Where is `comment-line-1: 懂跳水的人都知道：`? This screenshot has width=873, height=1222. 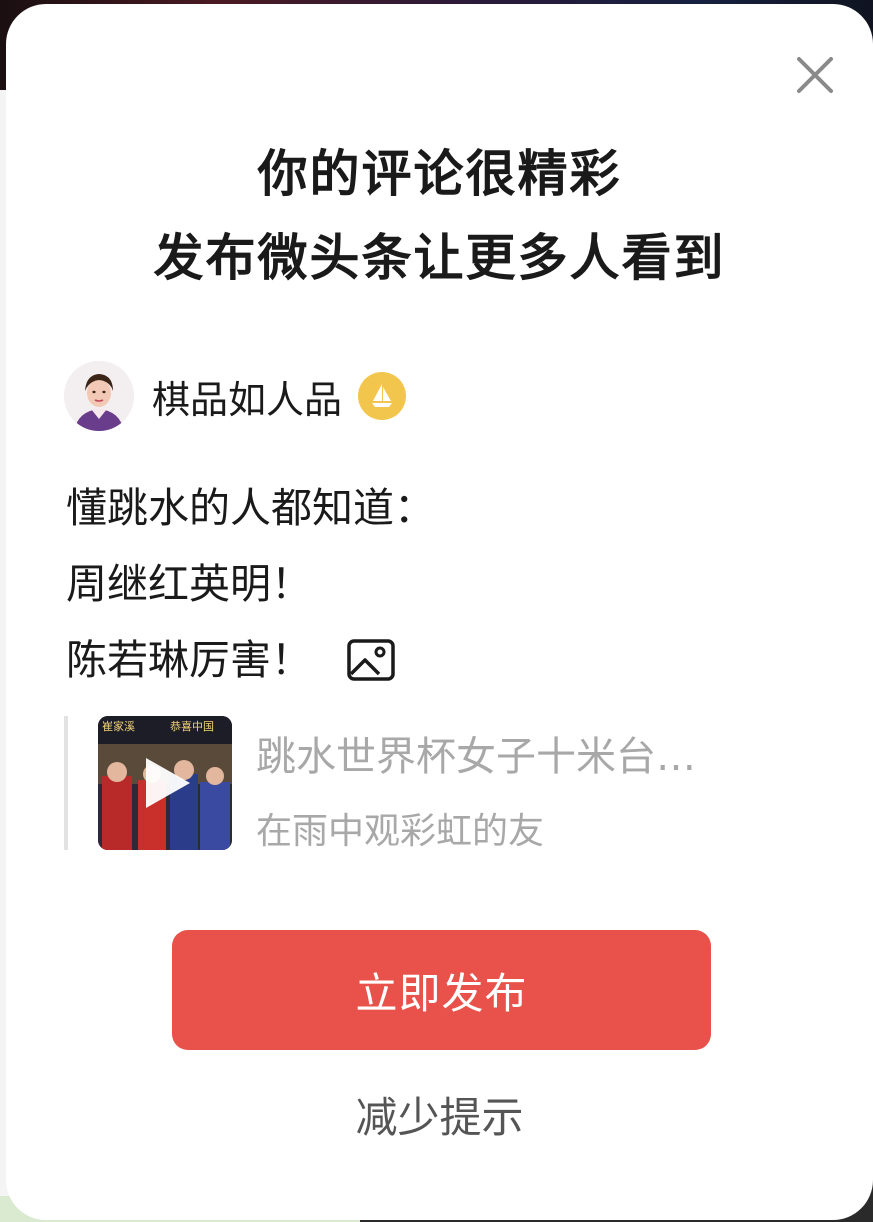 comment-line-1: 懂跳水的人都知道： is located at coordinates (250, 508).